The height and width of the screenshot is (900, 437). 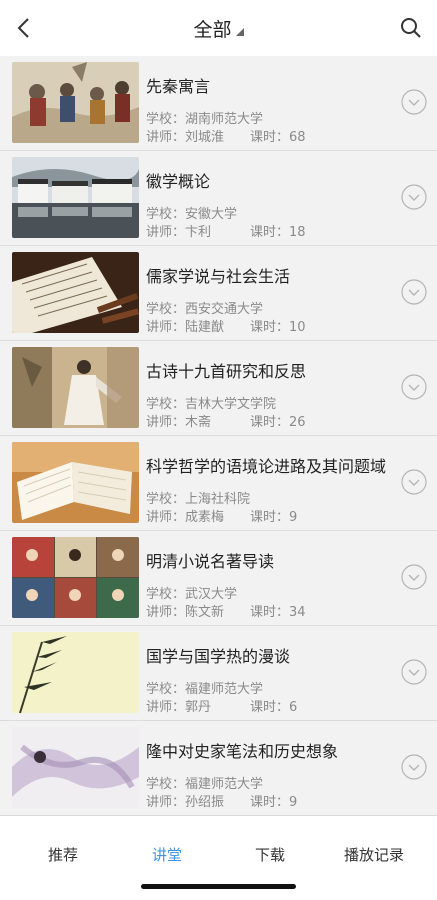 I want to click on teacher-name: 木斋, so click(x=198, y=422).